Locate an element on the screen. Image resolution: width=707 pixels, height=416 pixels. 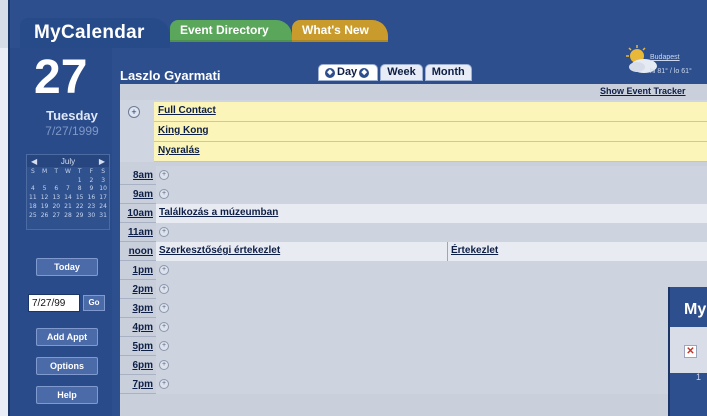
prev-month-icon: ◀ is located at coordinates (34, 161).